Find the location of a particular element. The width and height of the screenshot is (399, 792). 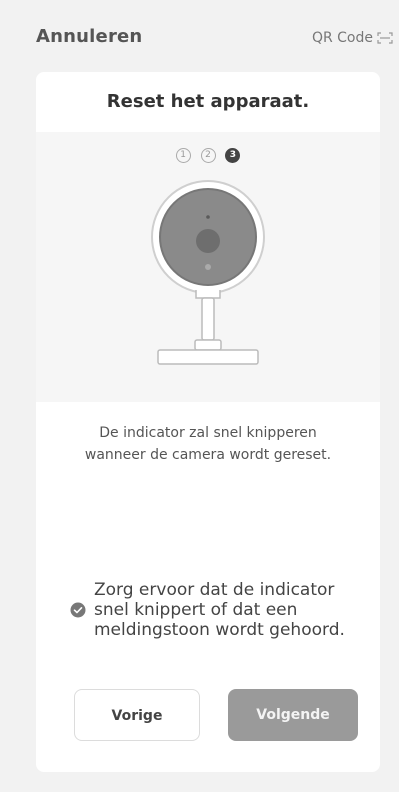

description-line-2: wanneer de camera wordt gereset. is located at coordinates (208, 455).